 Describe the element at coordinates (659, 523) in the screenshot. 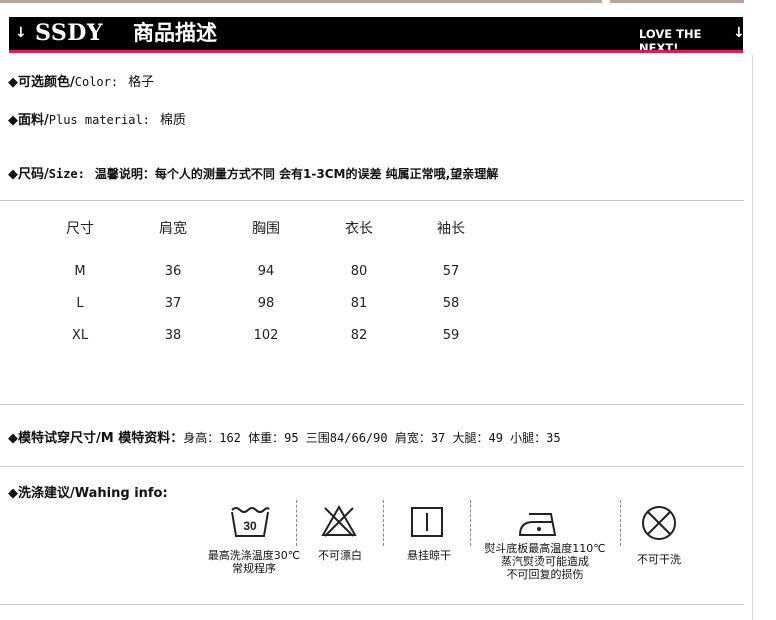

I see `no-dry-clean-icon` at that location.